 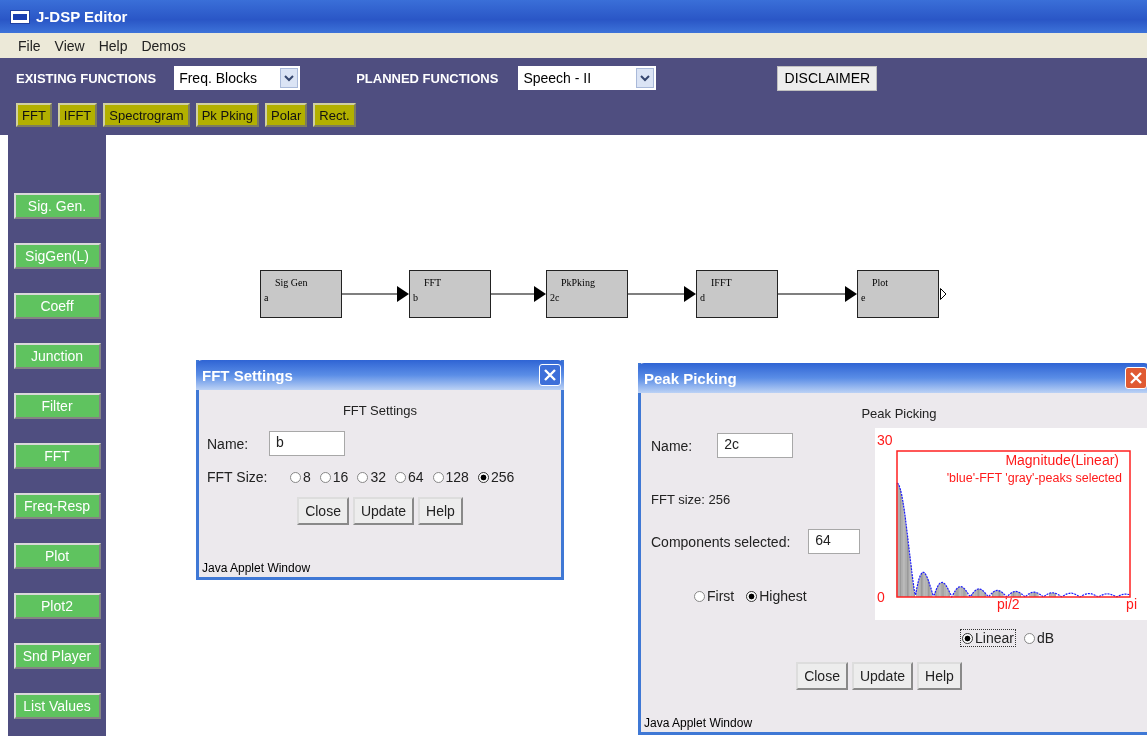 What do you see at coordinates (86, 78) in the screenshot?
I see `existing-functions-label: EXISTING FUNCTIONS` at bounding box center [86, 78].